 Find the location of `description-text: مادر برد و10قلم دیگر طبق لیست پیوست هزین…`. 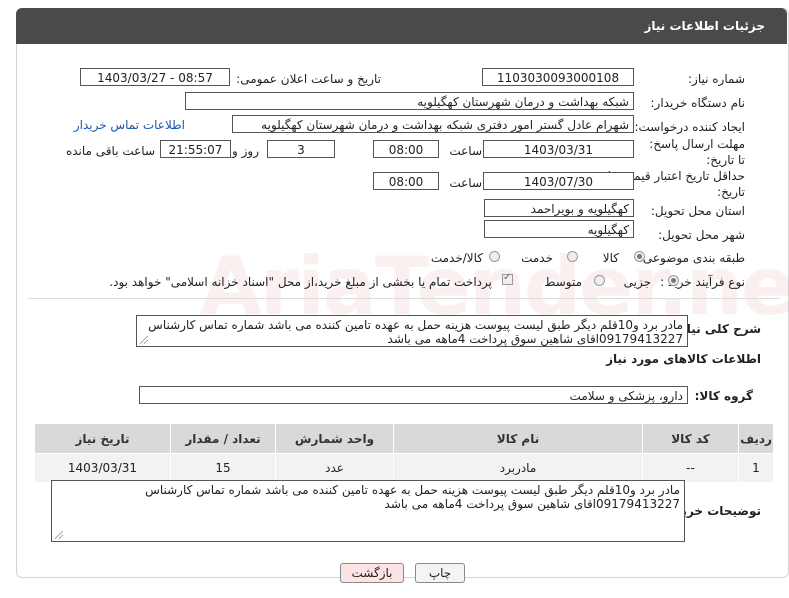

description-text: مادر برد و10قلم دیگر طبق لیست پیوست هزین… is located at coordinates (415, 332).